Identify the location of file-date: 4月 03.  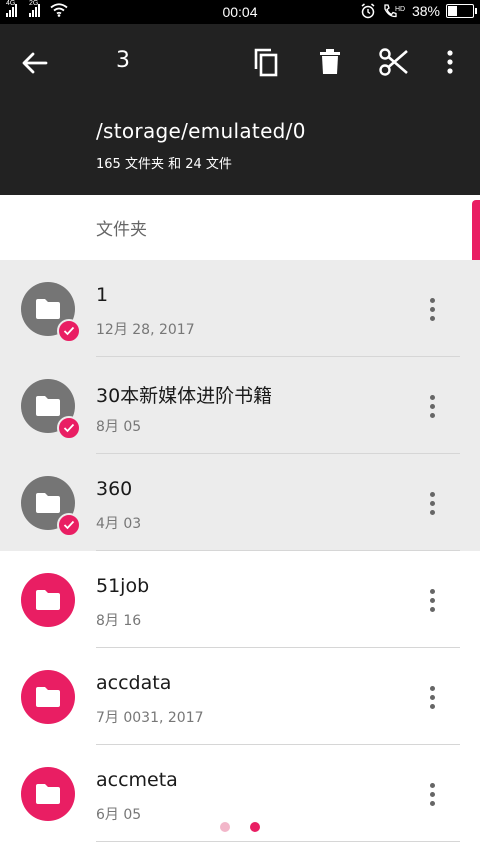
(119, 524).